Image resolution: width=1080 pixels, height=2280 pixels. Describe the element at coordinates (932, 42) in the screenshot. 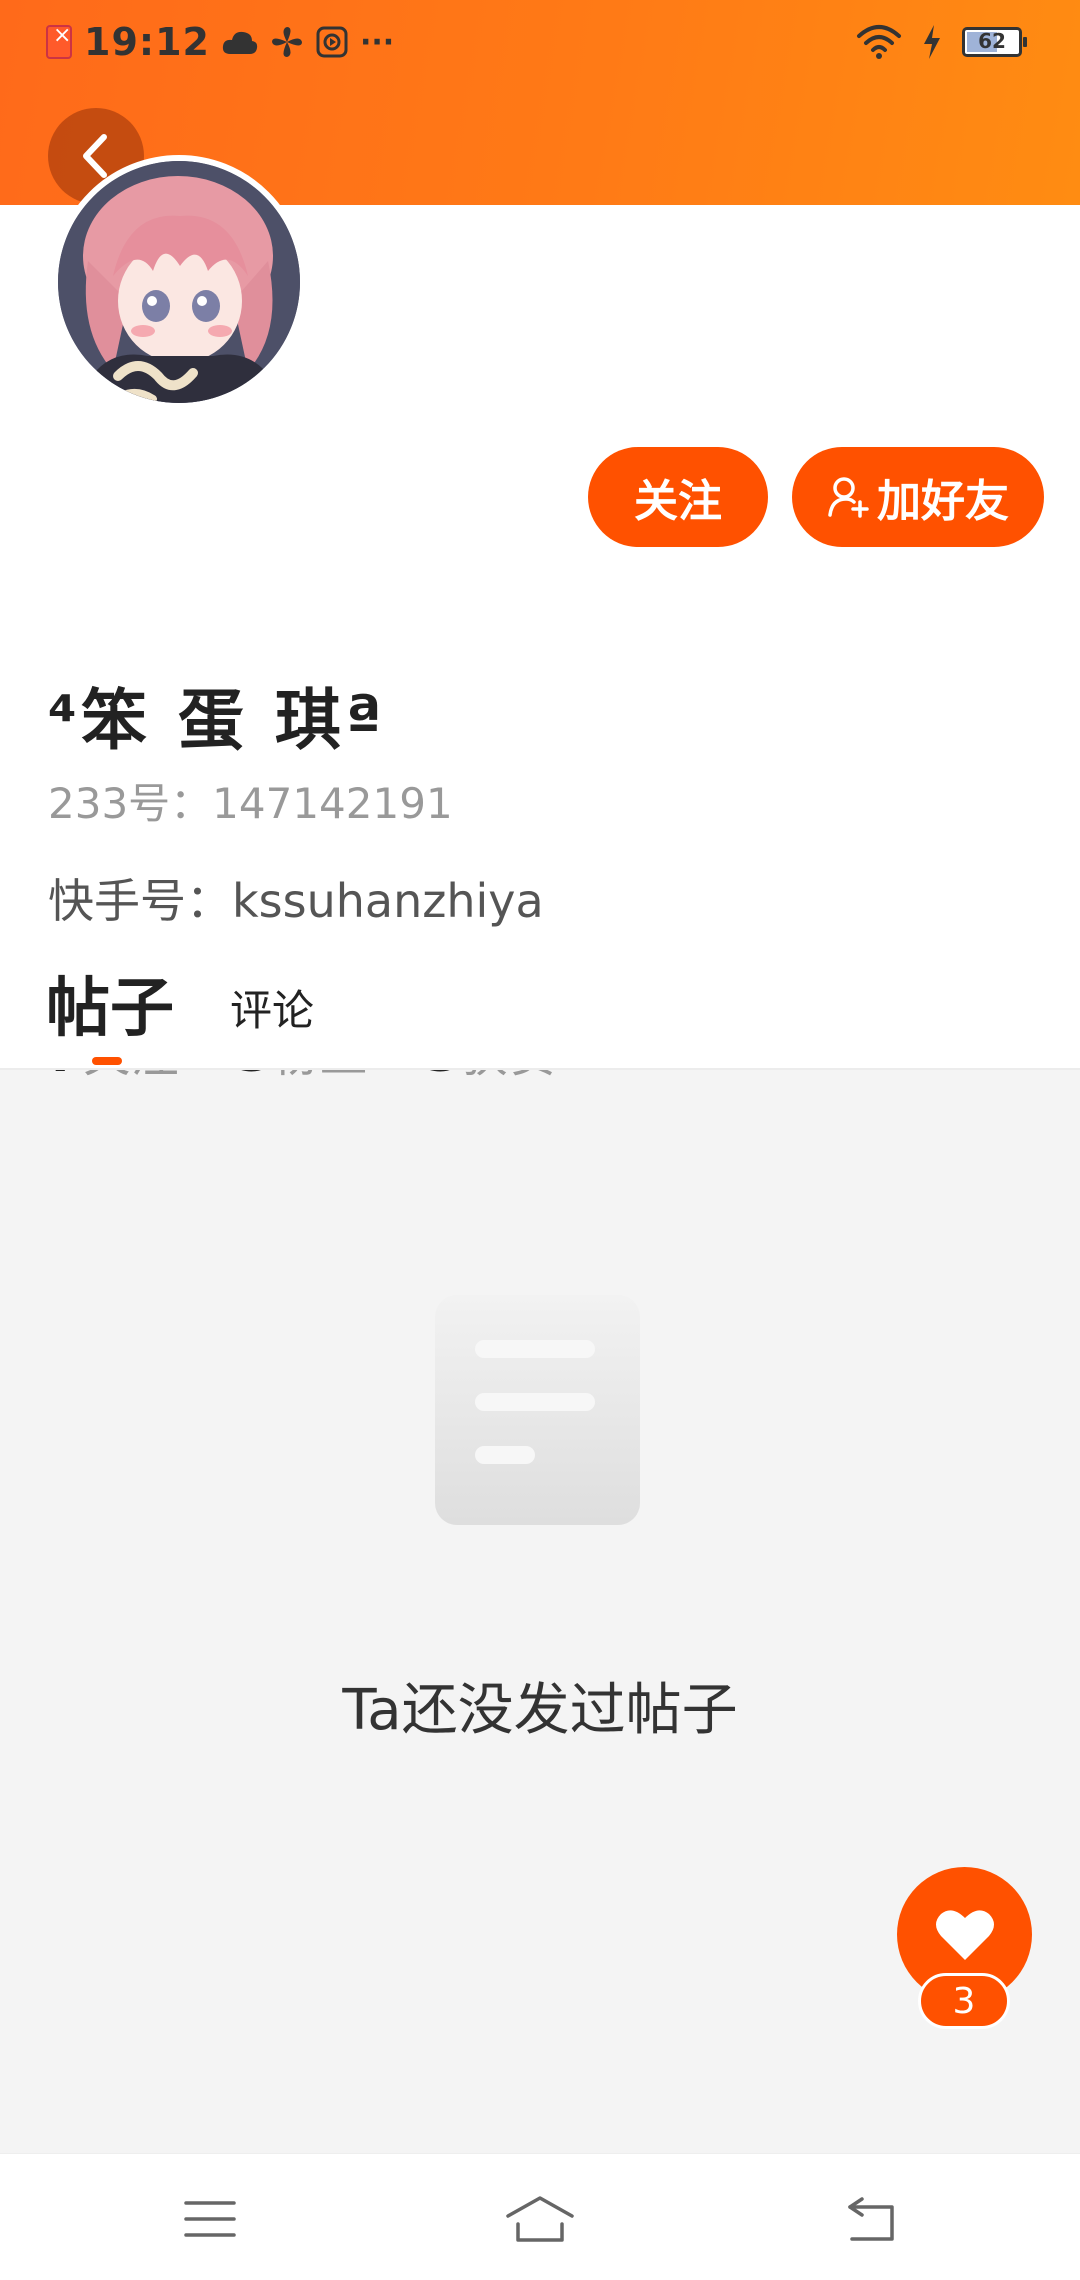

I see `charging-icon` at that location.